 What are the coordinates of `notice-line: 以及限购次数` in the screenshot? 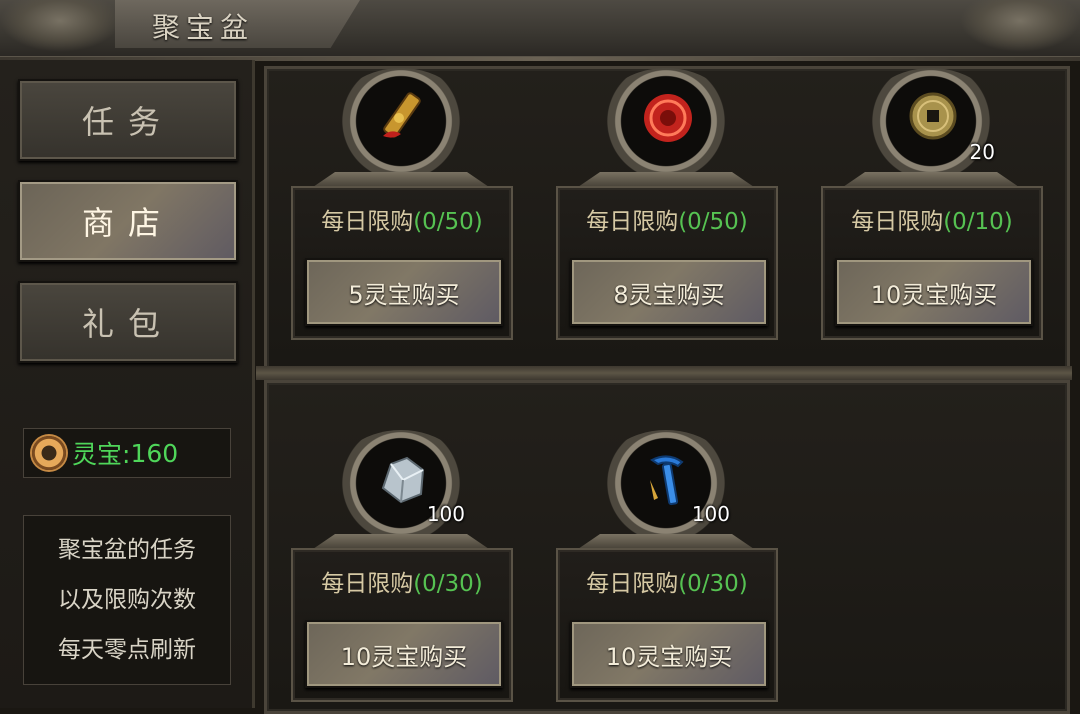 It's located at (127, 600).